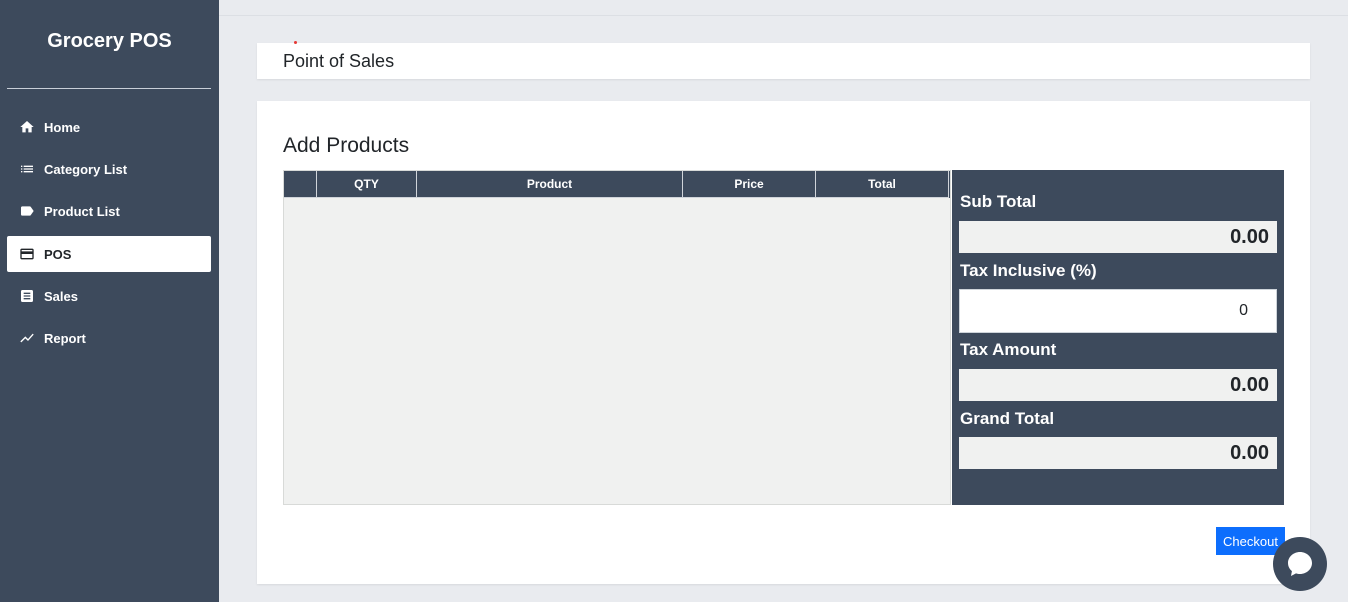 This screenshot has height=602, width=1348. Describe the element at coordinates (62, 127) in the screenshot. I see `sidebar-item-label: Home` at that location.